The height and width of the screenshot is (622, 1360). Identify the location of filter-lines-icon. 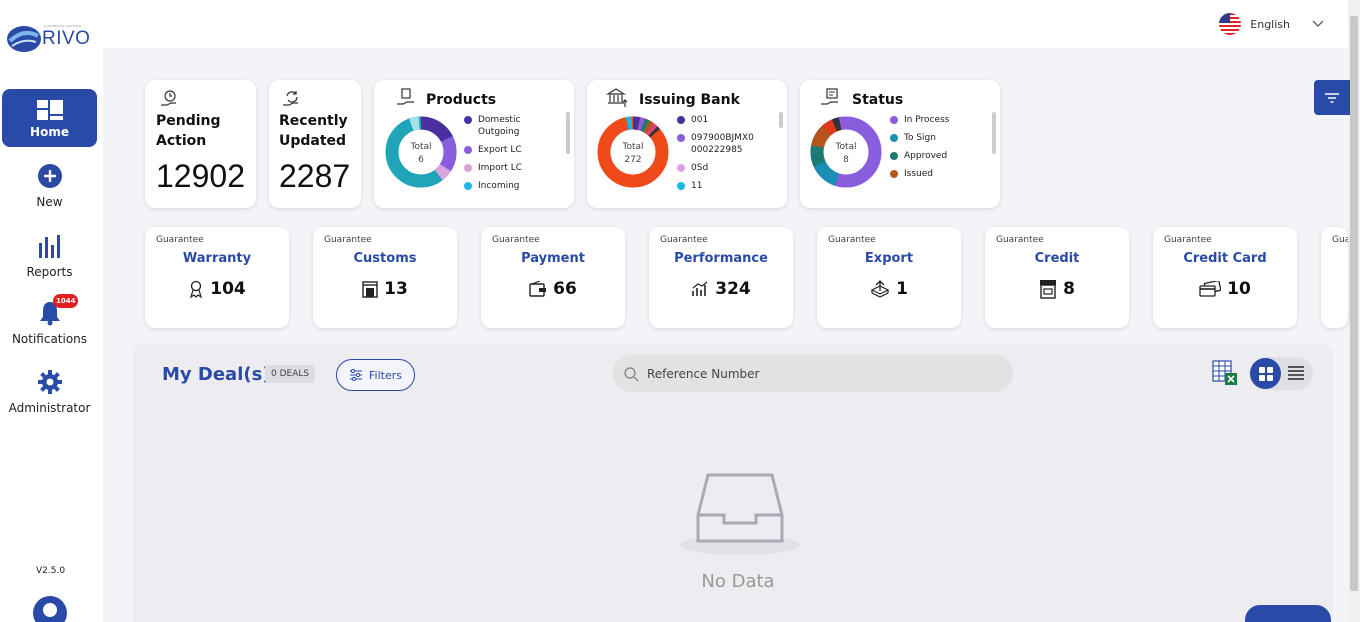
(1332, 97).